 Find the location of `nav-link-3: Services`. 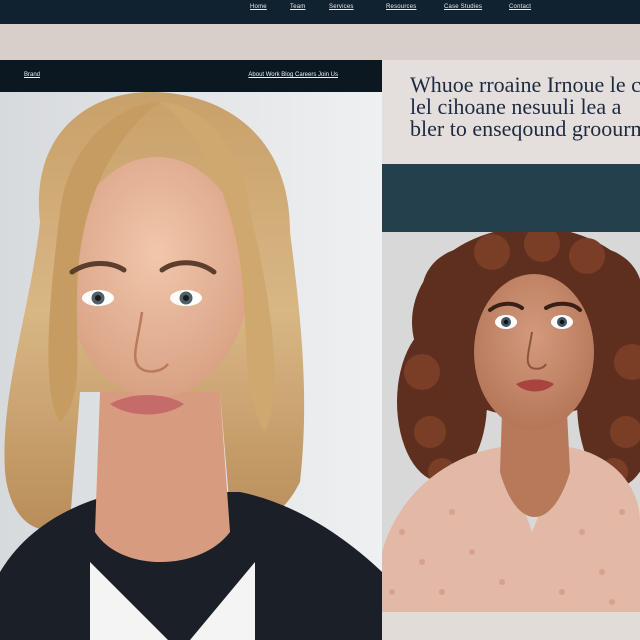

nav-link-3: Services is located at coordinates (341, 7).